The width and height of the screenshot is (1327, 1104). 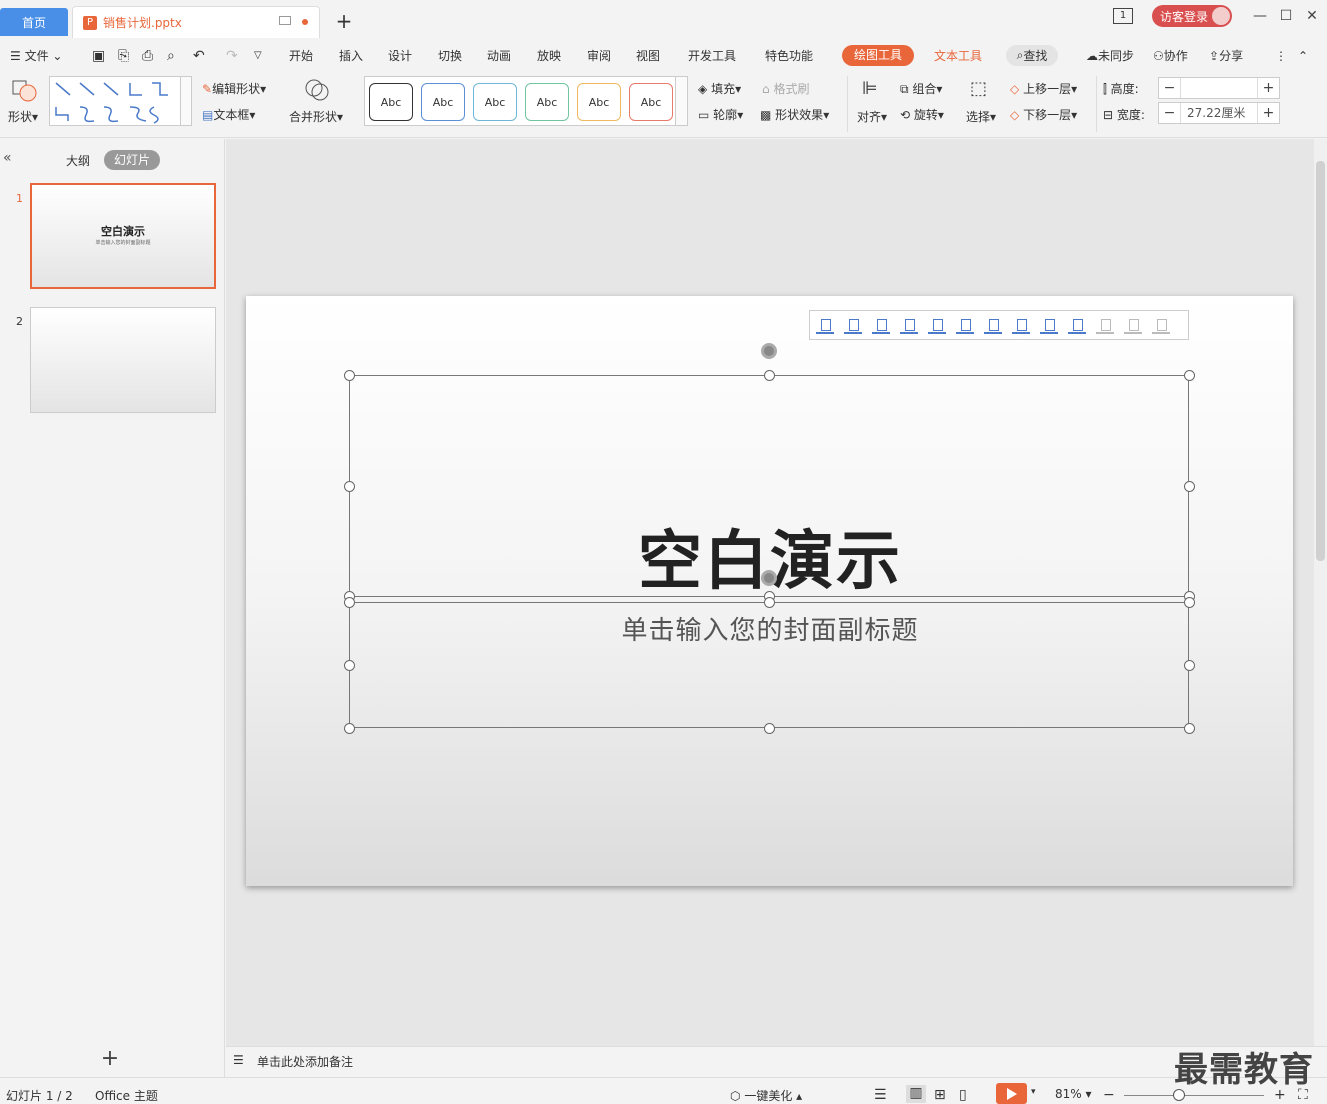 What do you see at coordinates (1043, 114) in the screenshot?
I see `send-backward-button: ◇ 下移一层▾` at bounding box center [1043, 114].